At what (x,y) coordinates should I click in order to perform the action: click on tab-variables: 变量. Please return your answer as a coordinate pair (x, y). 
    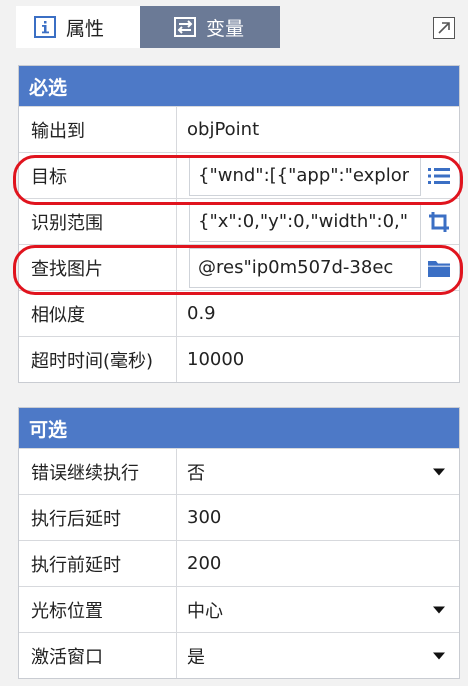
    Looking at the image, I should click on (210, 27).